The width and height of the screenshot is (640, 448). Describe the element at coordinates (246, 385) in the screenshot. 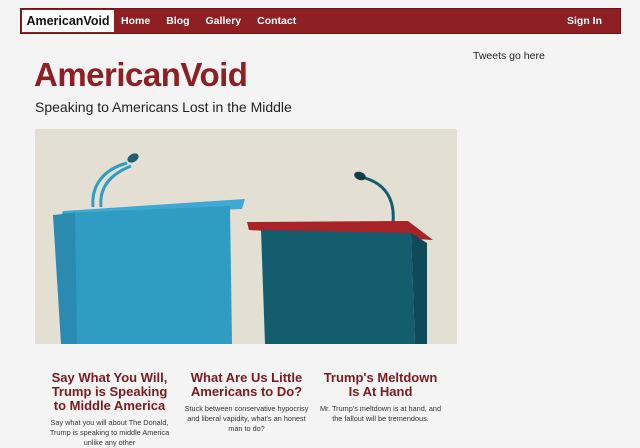

I see `article-title: What Are Us Little Americans to Do?` at that location.